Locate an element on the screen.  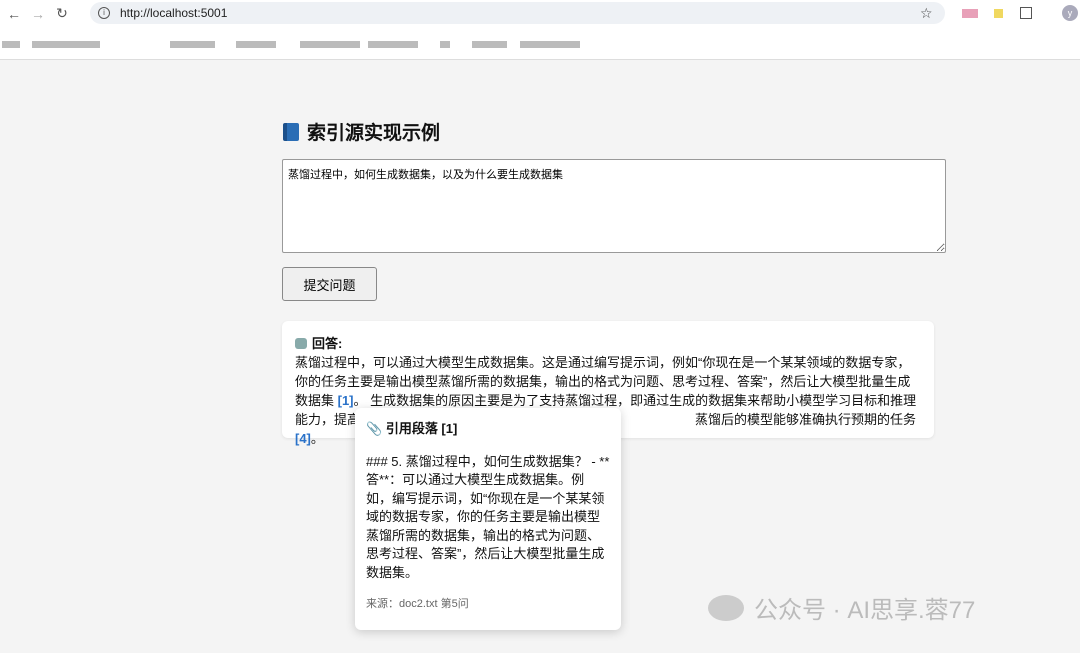
page-title: 索引源实现示例 is located at coordinates (361, 131).